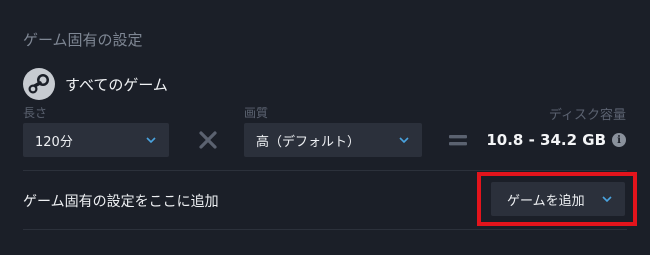  What do you see at coordinates (458, 140) in the screenshot?
I see `equals-icon` at bounding box center [458, 140].